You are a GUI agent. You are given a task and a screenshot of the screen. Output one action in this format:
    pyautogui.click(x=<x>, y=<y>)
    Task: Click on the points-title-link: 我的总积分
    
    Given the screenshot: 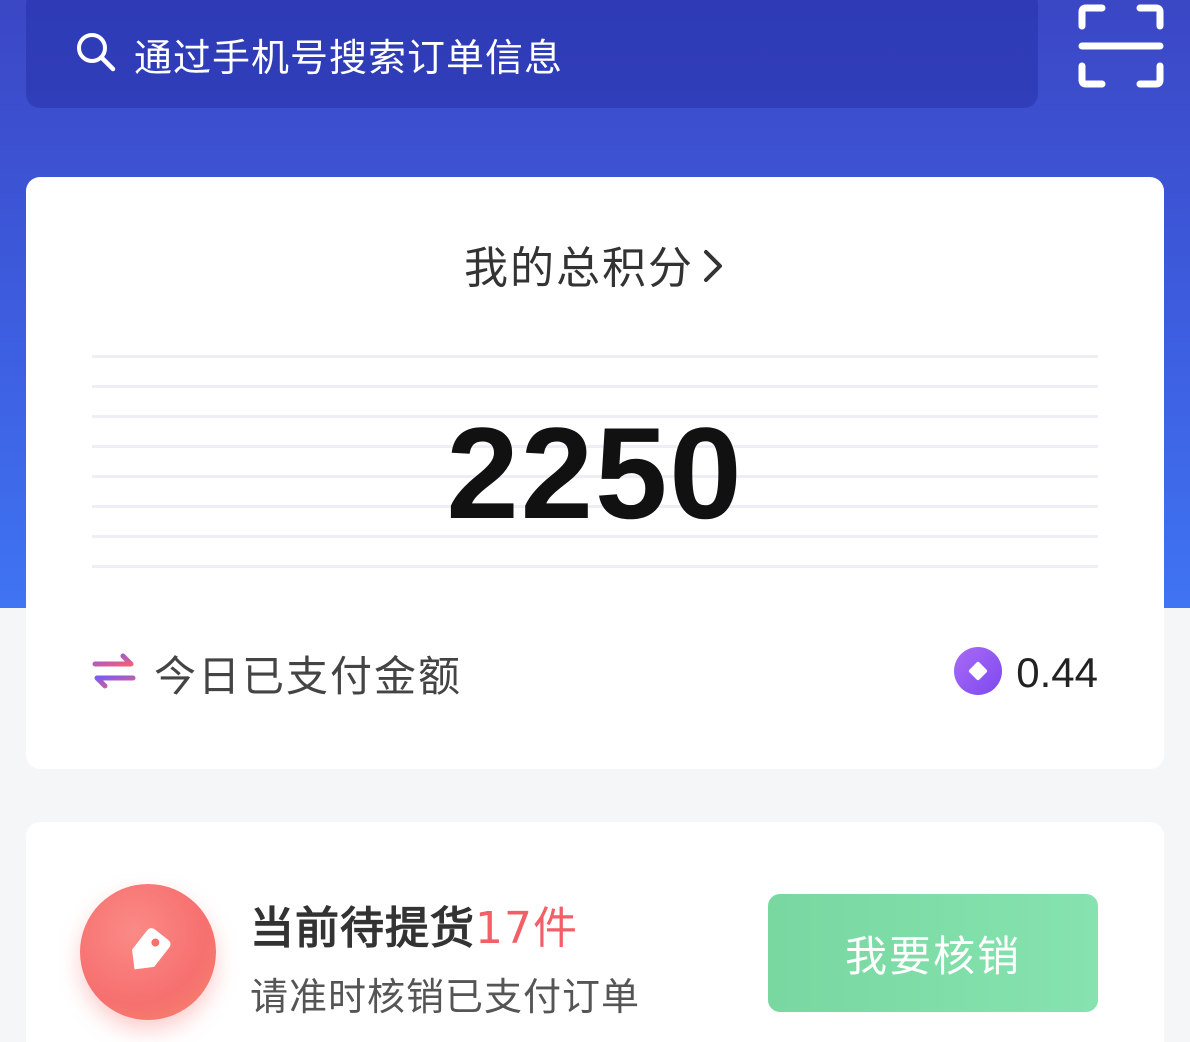 What is the action you would take?
    pyautogui.click(x=595, y=264)
    